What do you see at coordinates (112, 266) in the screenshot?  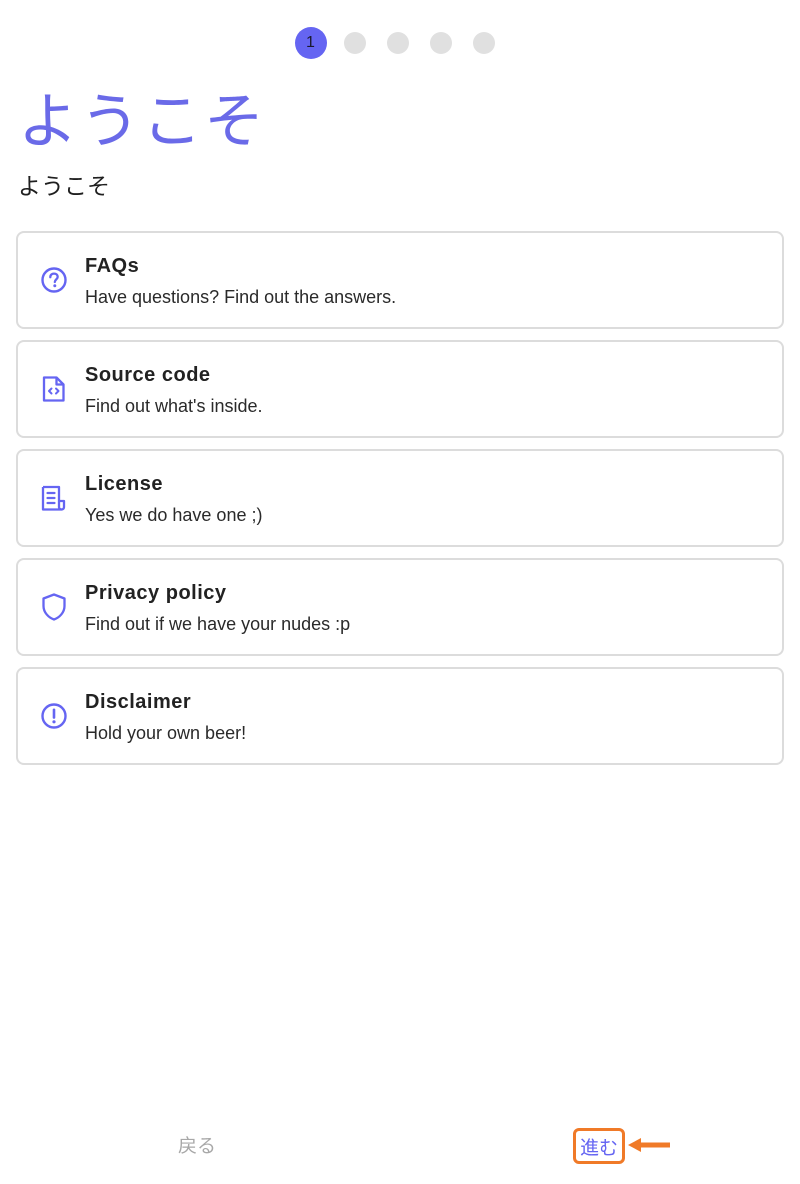 I see `card-title: FAQs` at bounding box center [112, 266].